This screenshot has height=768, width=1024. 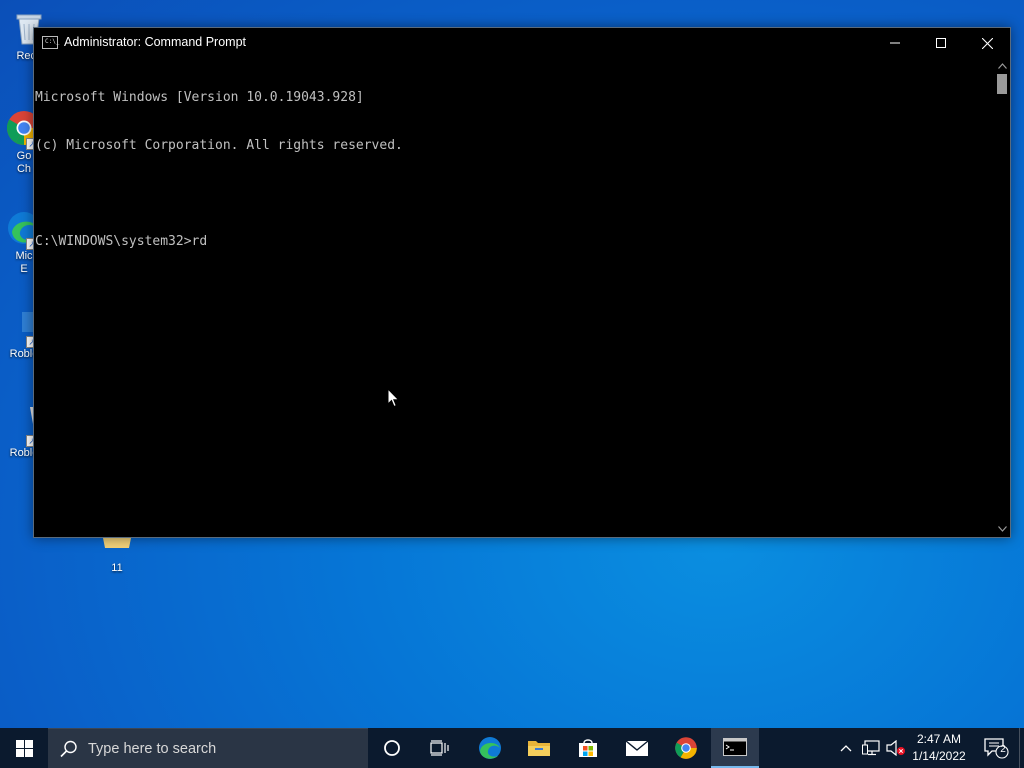 I want to click on chrome-icon, so click(x=686, y=748).